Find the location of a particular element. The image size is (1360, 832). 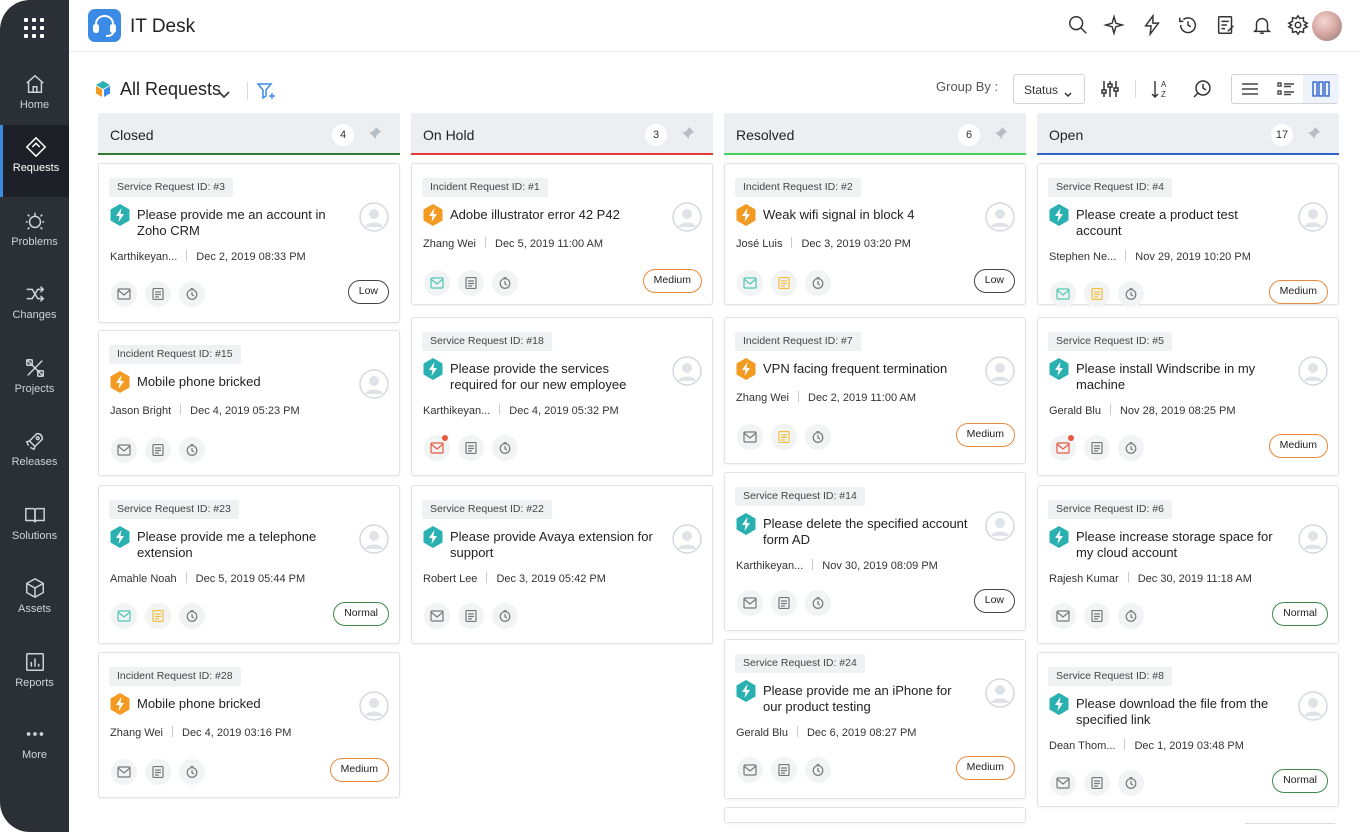

sidebar-item-solutions: Solutions is located at coordinates (34, 529).